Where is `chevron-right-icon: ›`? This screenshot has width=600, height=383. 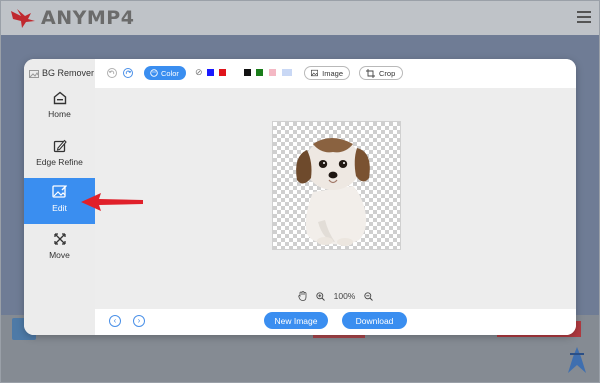
chevron-right-icon: › is located at coordinates (139, 320).